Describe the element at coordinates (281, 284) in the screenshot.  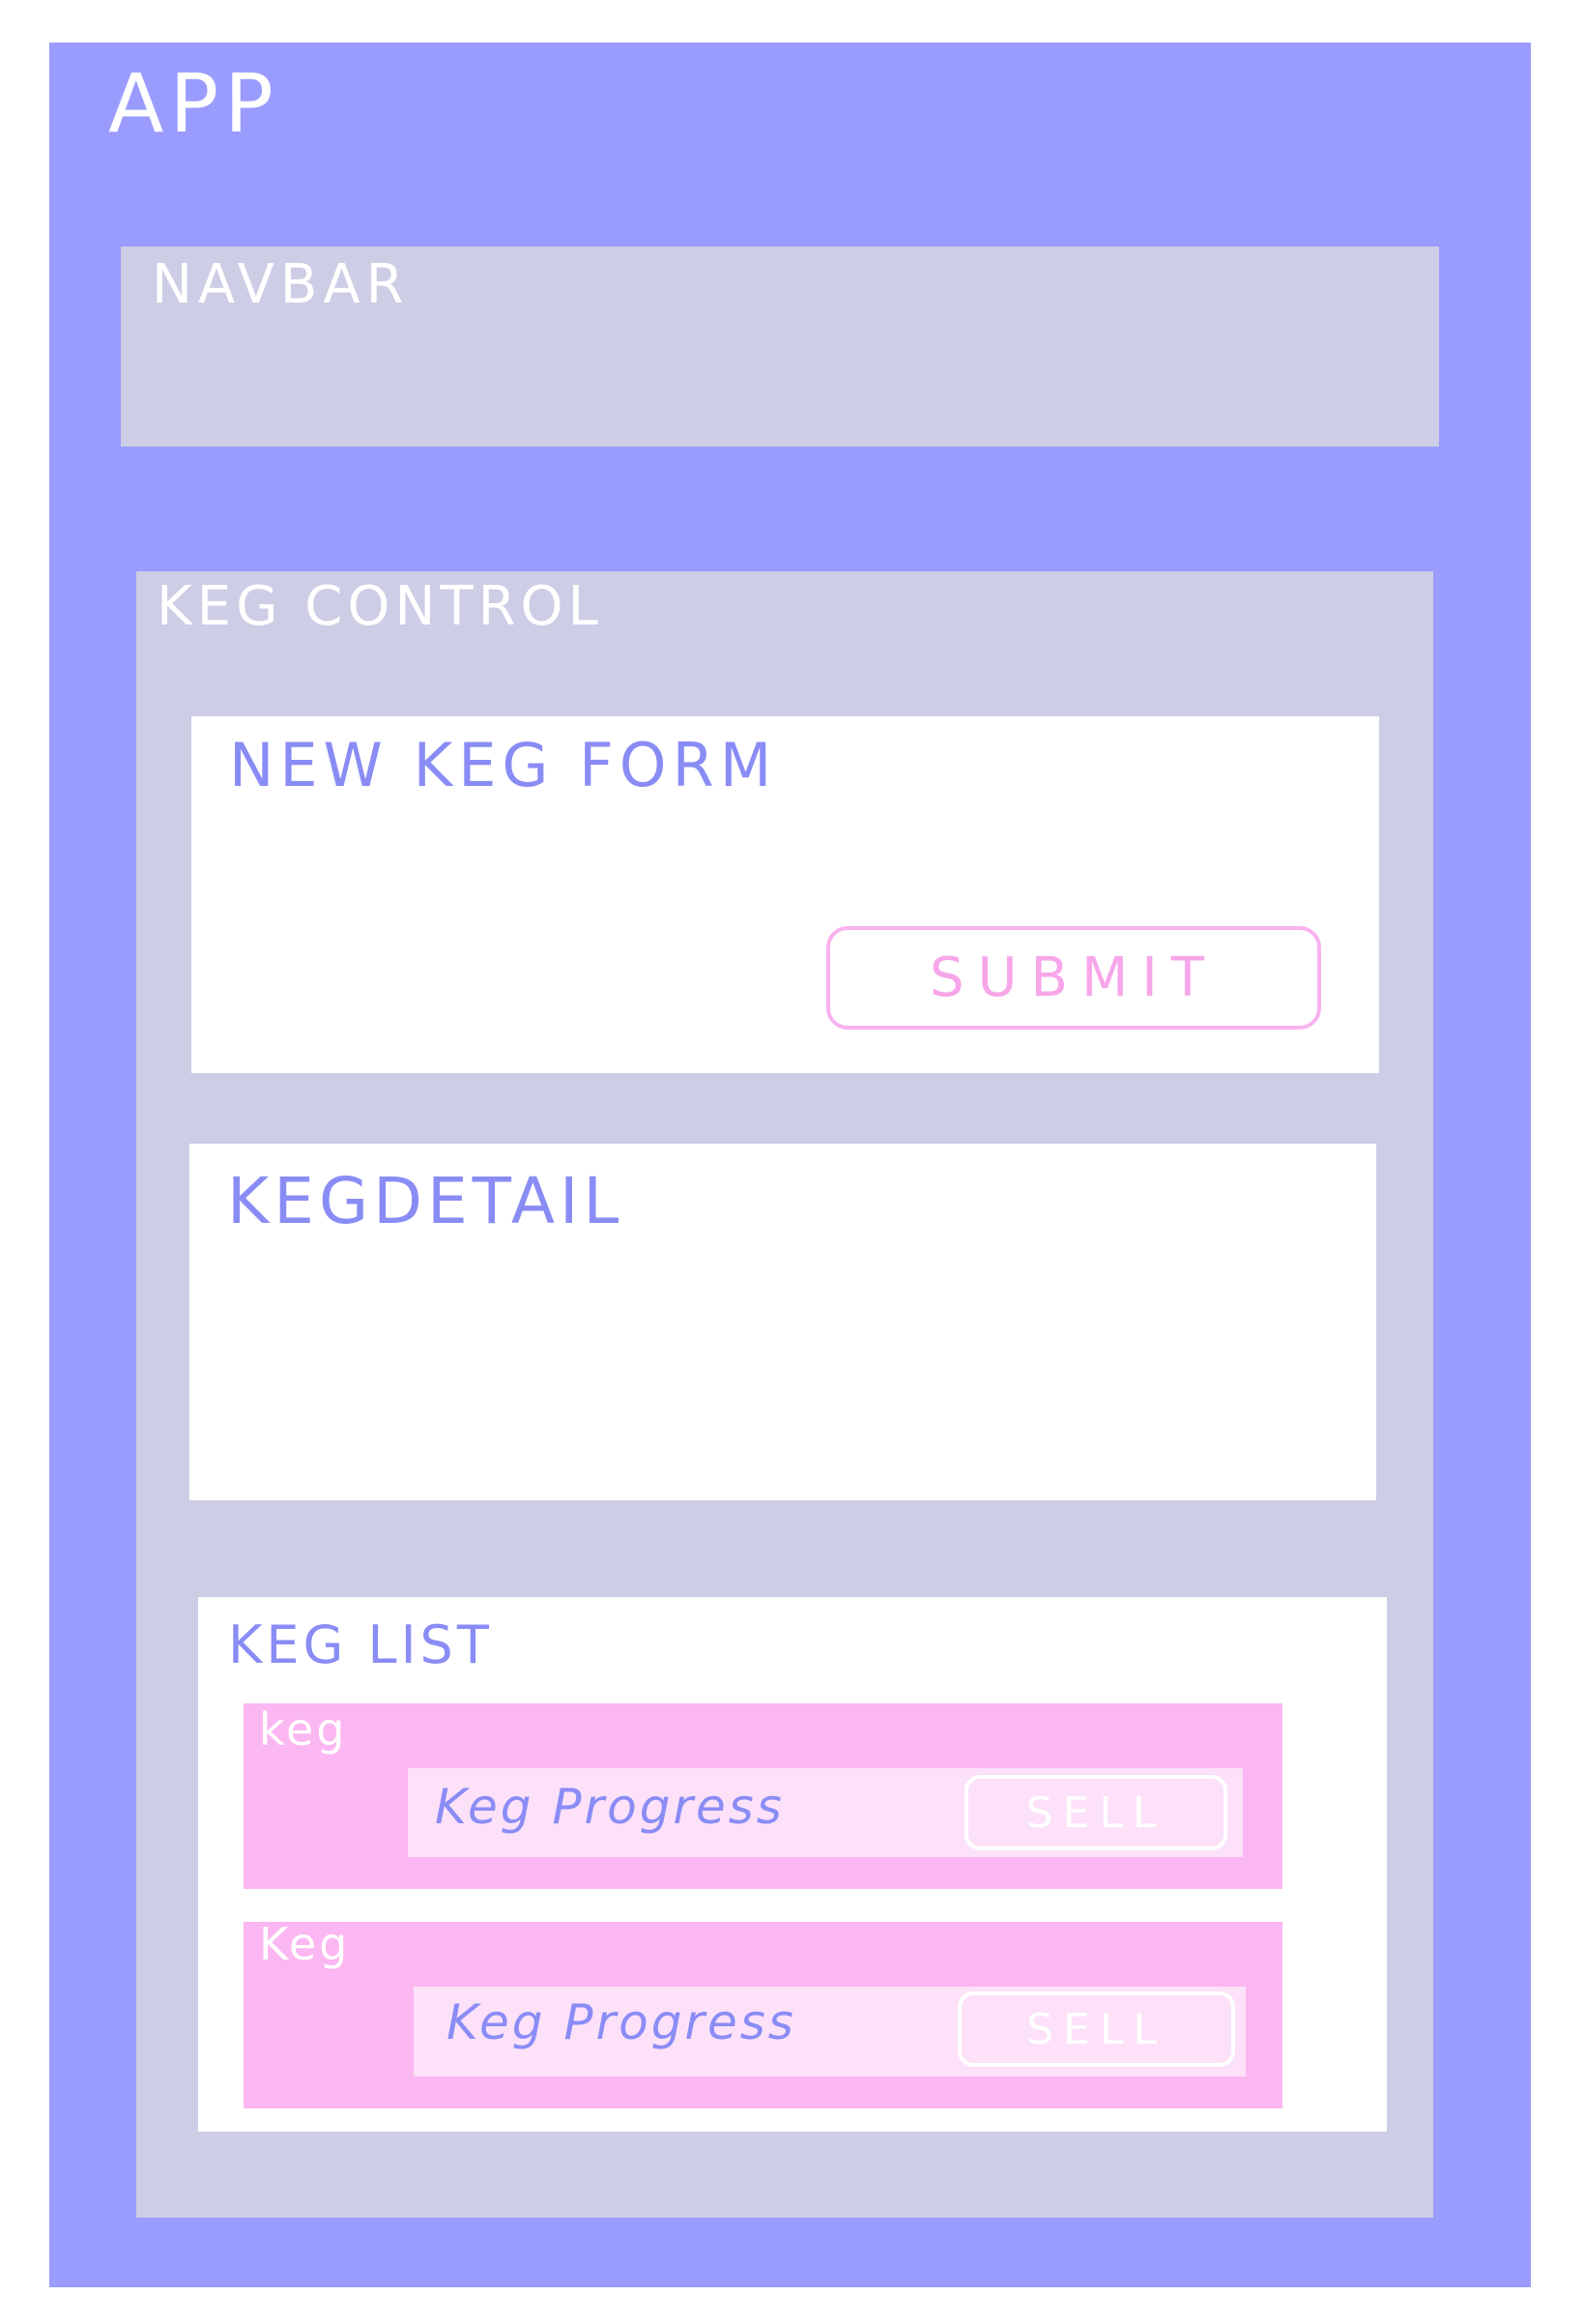
I see `navbar-label: NAVBAR` at that location.